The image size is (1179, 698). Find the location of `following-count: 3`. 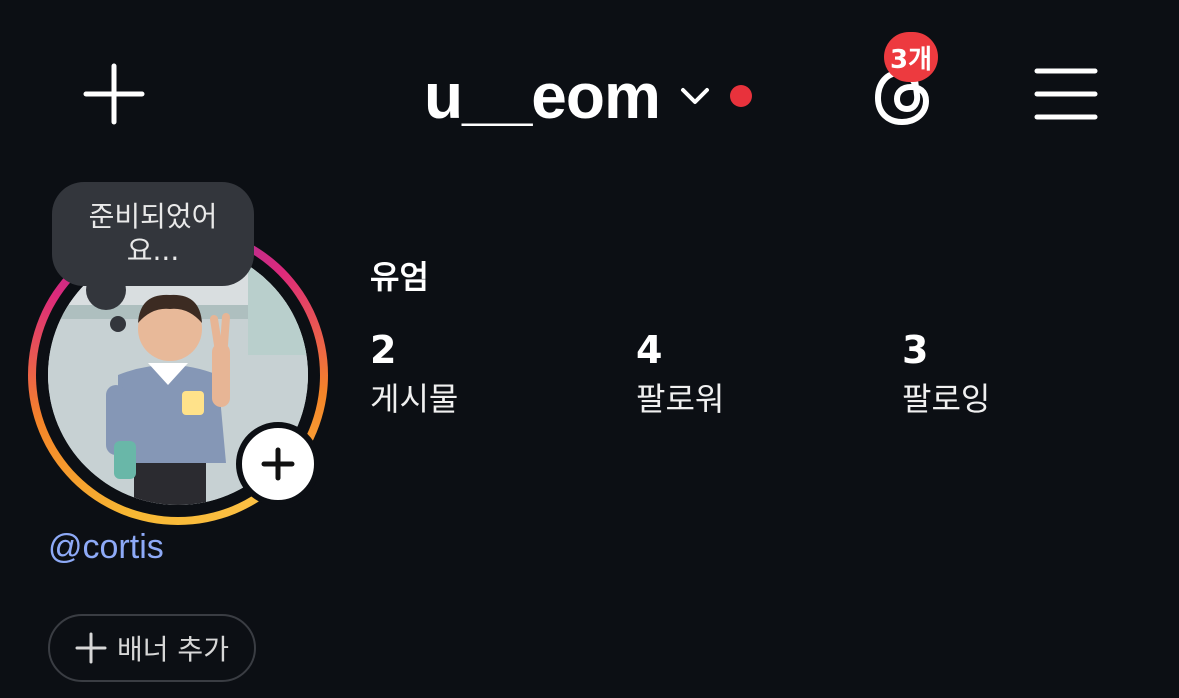

following-count: 3 is located at coordinates (915, 350).